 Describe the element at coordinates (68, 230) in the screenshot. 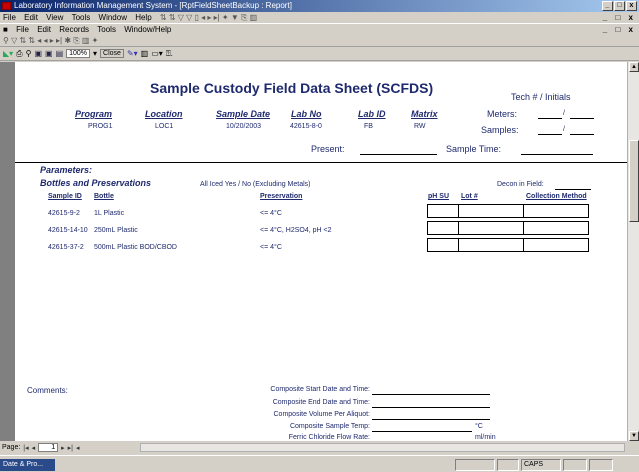

I see `row2-sample-id: 42615-14-10` at that location.